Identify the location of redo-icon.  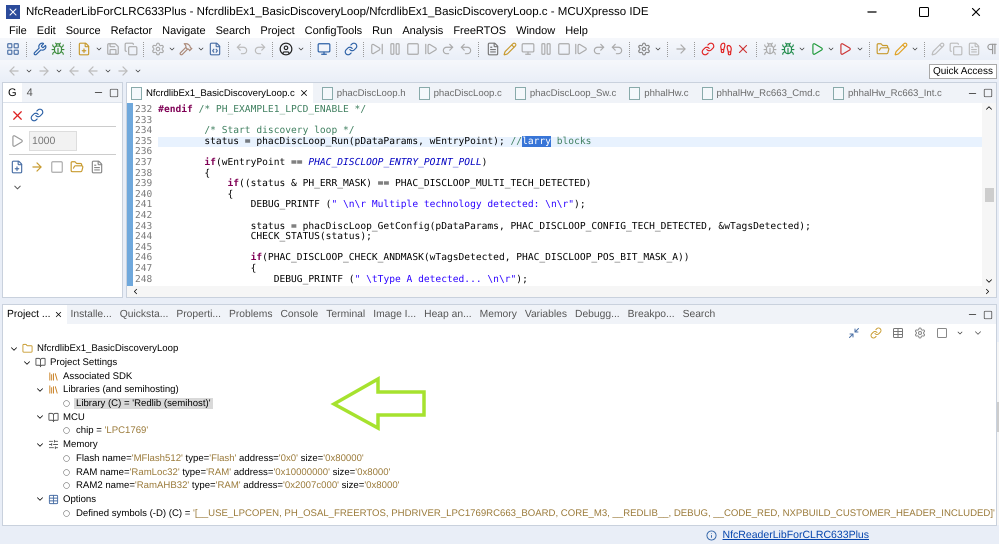
(259, 49).